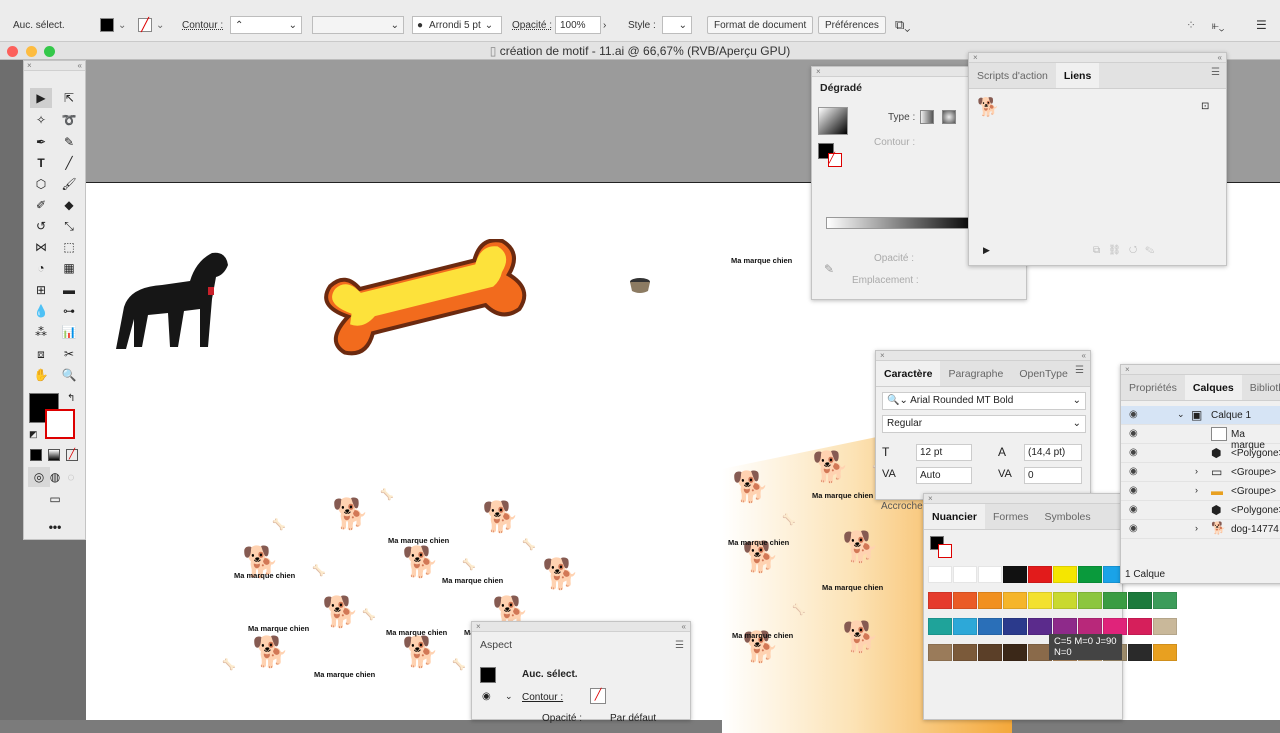 The height and width of the screenshot is (733, 1280). What do you see at coordinates (12, 51) in the screenshot?
I see `close-window-icon` at bounding box center [12, 51].